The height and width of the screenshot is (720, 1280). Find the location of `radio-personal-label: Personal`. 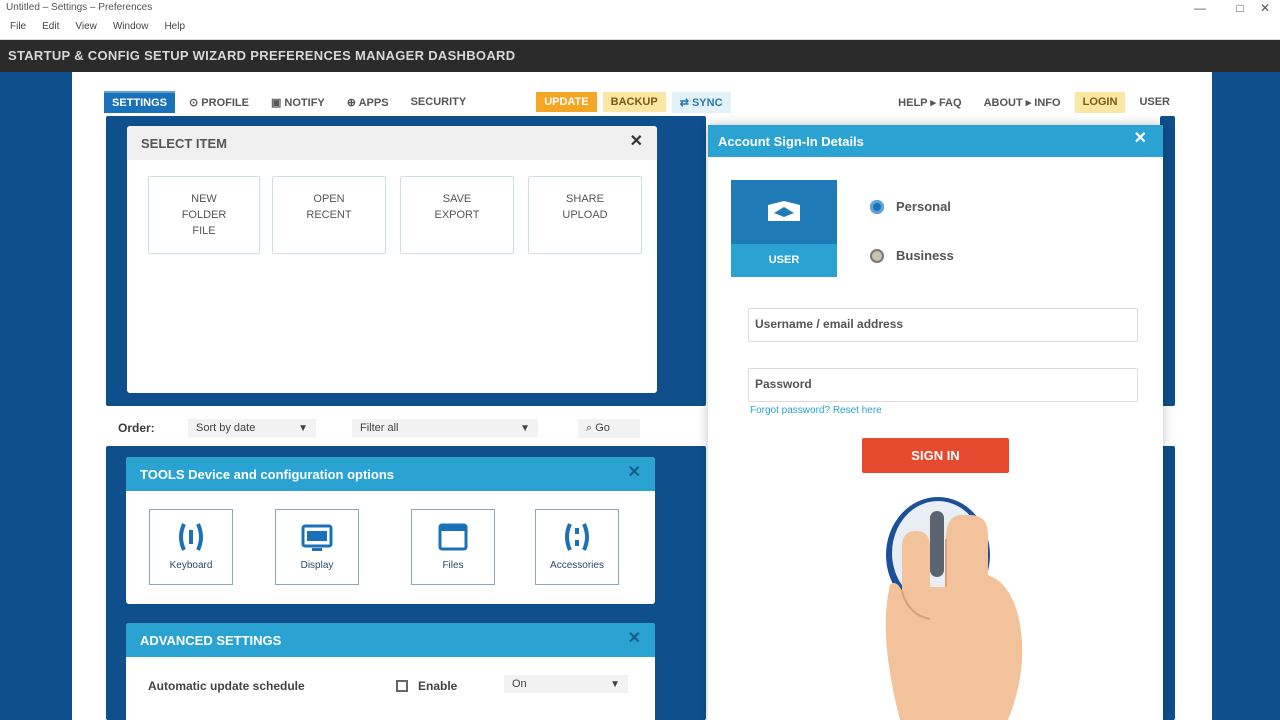

radio-personal-label: Personal is located at coordinates (923, 206).